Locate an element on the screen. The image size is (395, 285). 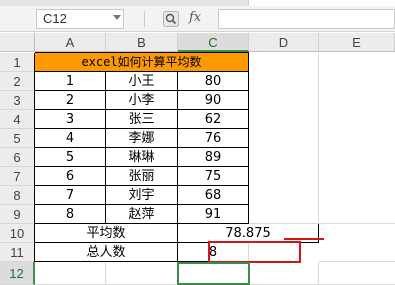
column-header-d: D is located at coordinates (284, 42).